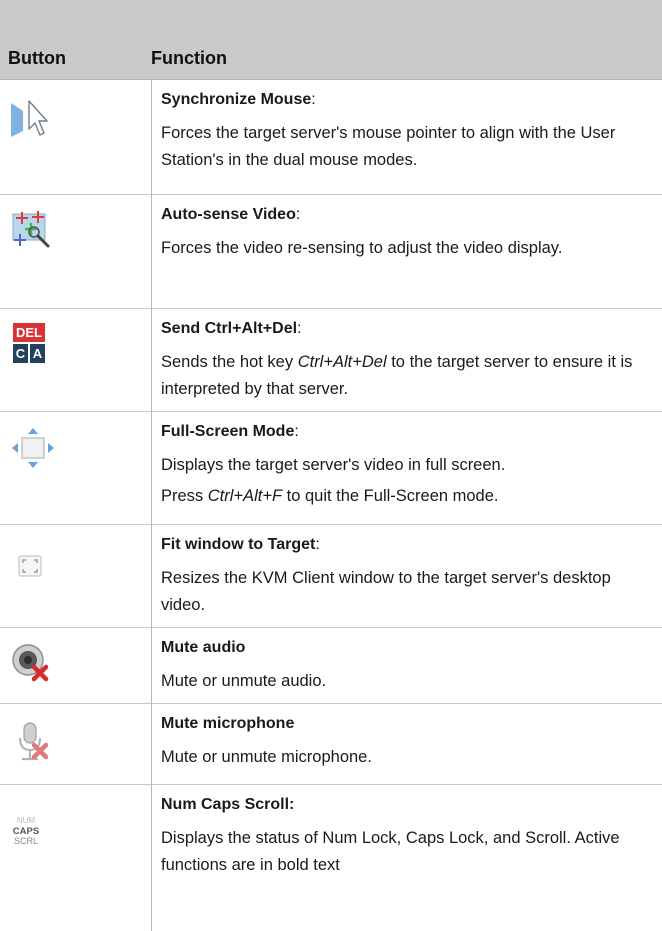  What do you see at coordinates (229, 328) in the screenshot?
I see `fn-title: Send Ctrl+Alt+Del` at bounding box center [229, 328].